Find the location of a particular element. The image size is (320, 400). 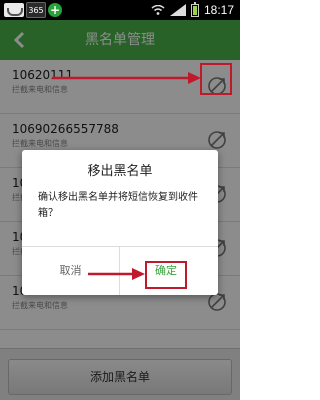

battery-icon is located at coordinates (194, 9).